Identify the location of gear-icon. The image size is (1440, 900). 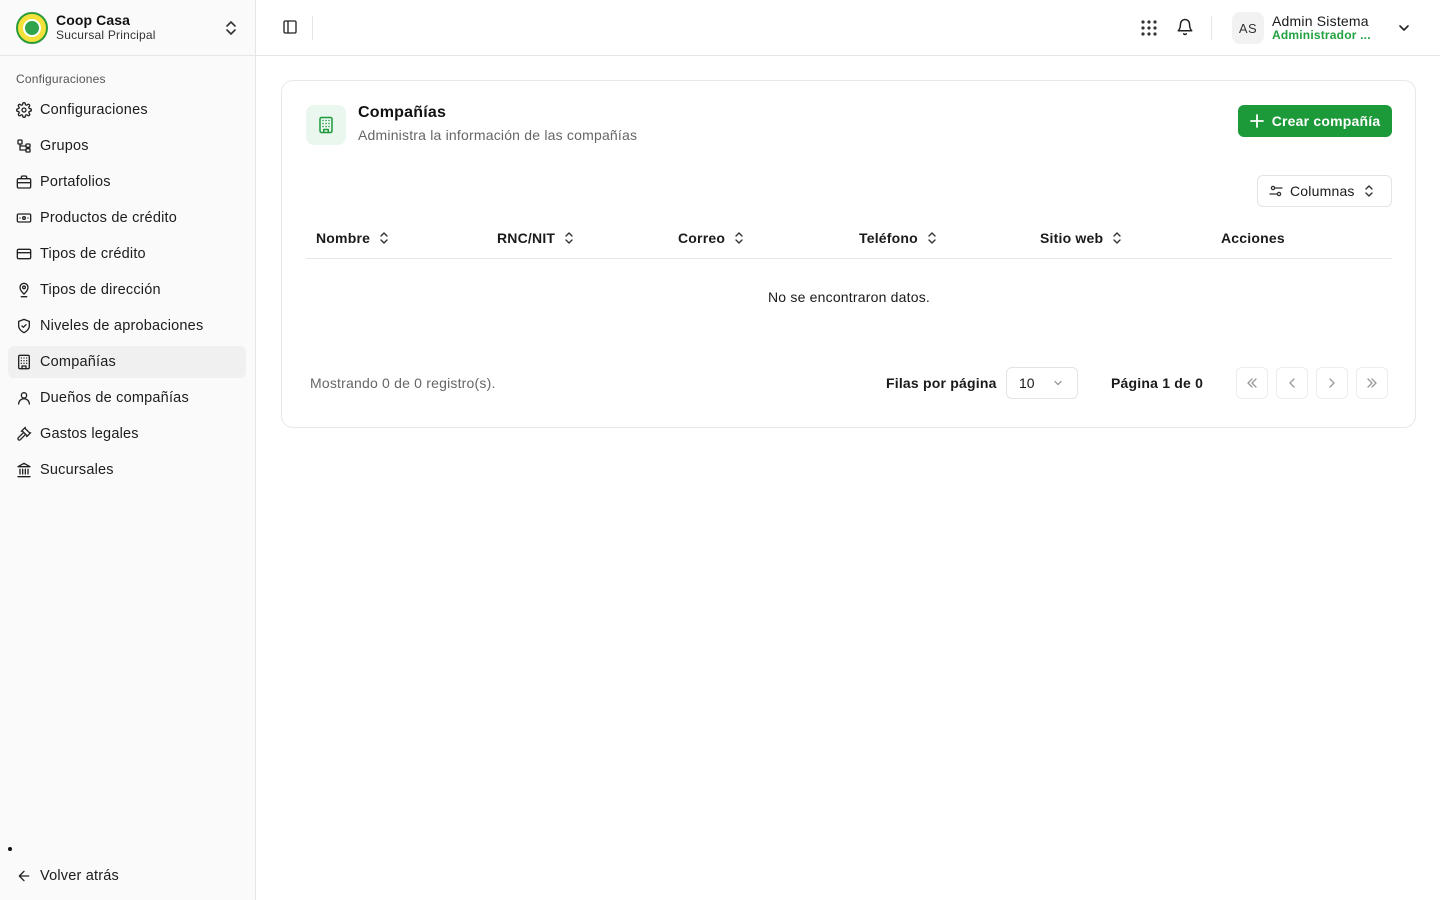
(24, 110).